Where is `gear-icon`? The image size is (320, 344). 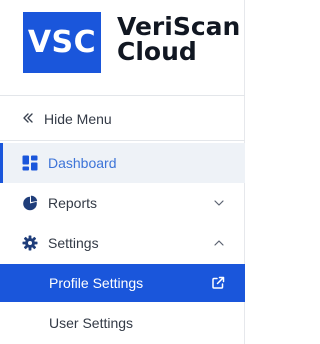
gear-icon is located at coordinates (30, 243).